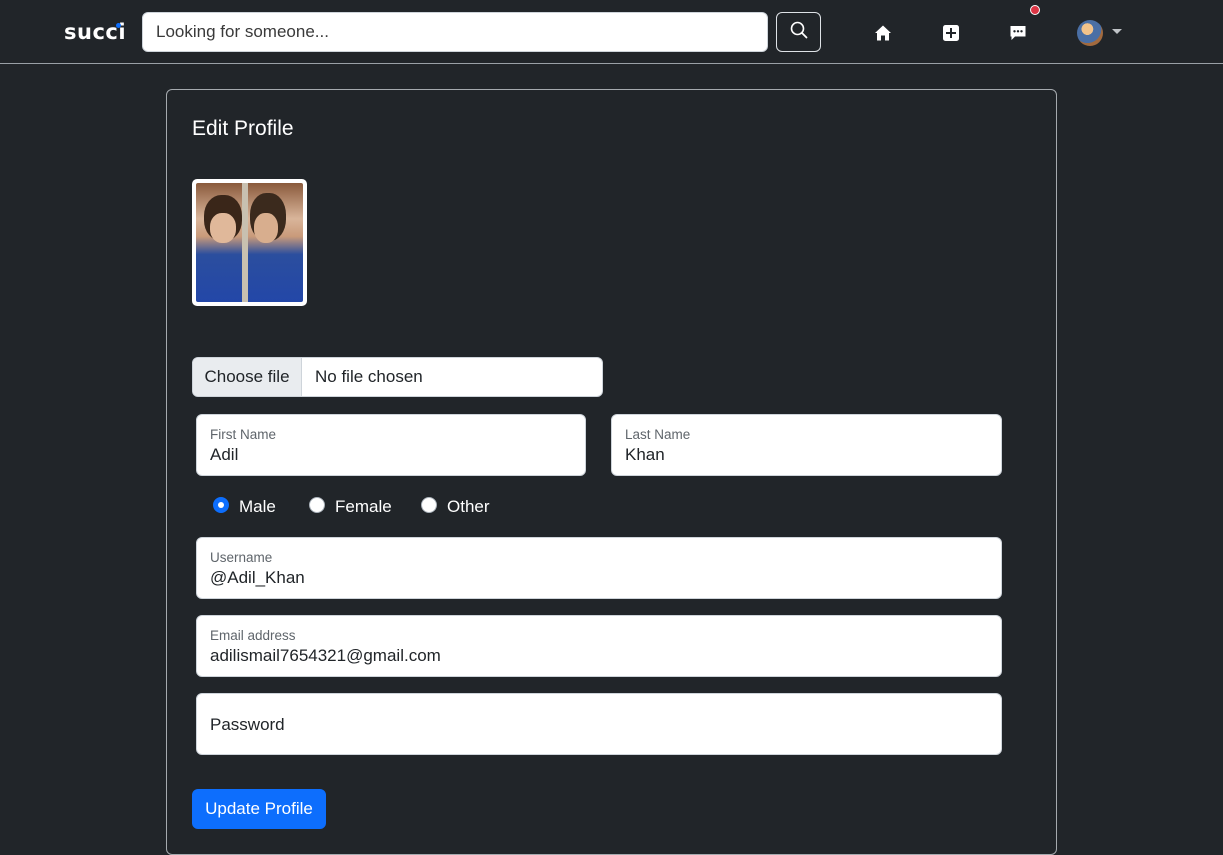 The image size is (1223, 855). I want to click on gender-female-radio, so click(317, 505).